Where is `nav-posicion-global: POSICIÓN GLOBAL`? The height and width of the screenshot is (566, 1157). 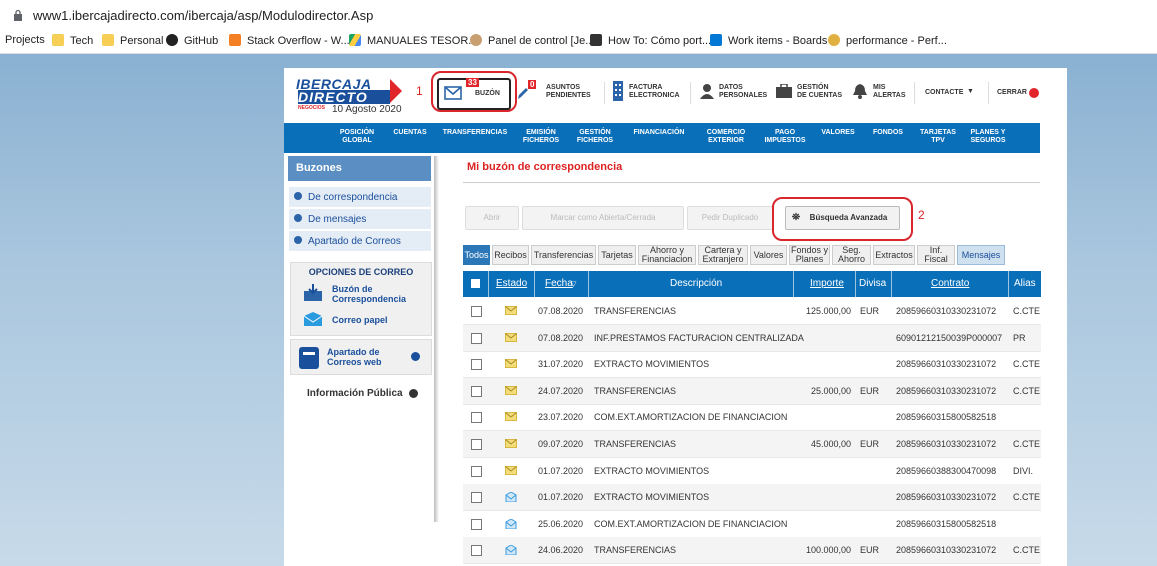 nav-posicion-global: POSICIÓN GLOBAL is located at coordinates (357, 137).